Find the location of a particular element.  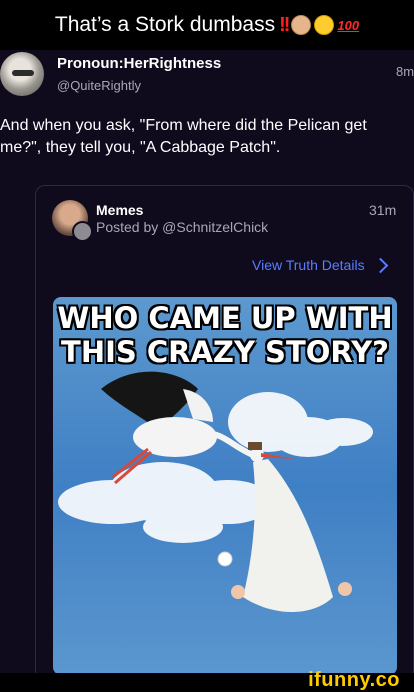

rattle is located at coordinates (225, 559).